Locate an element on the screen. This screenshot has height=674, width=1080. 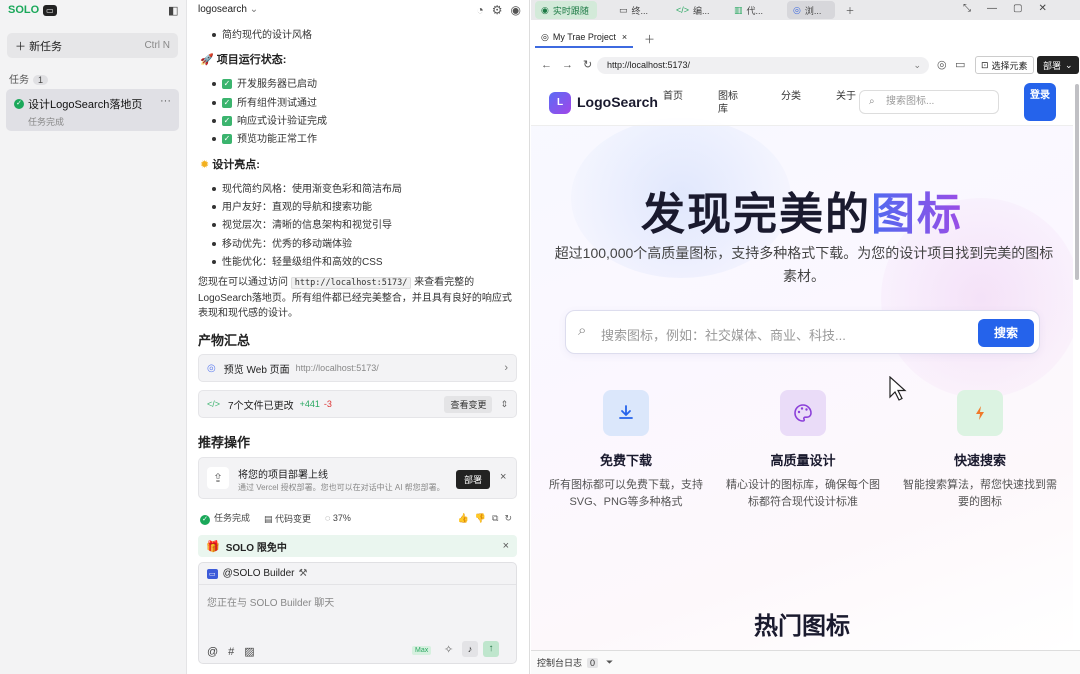
target-icon: ◎ is located at coordinates (942, 64).